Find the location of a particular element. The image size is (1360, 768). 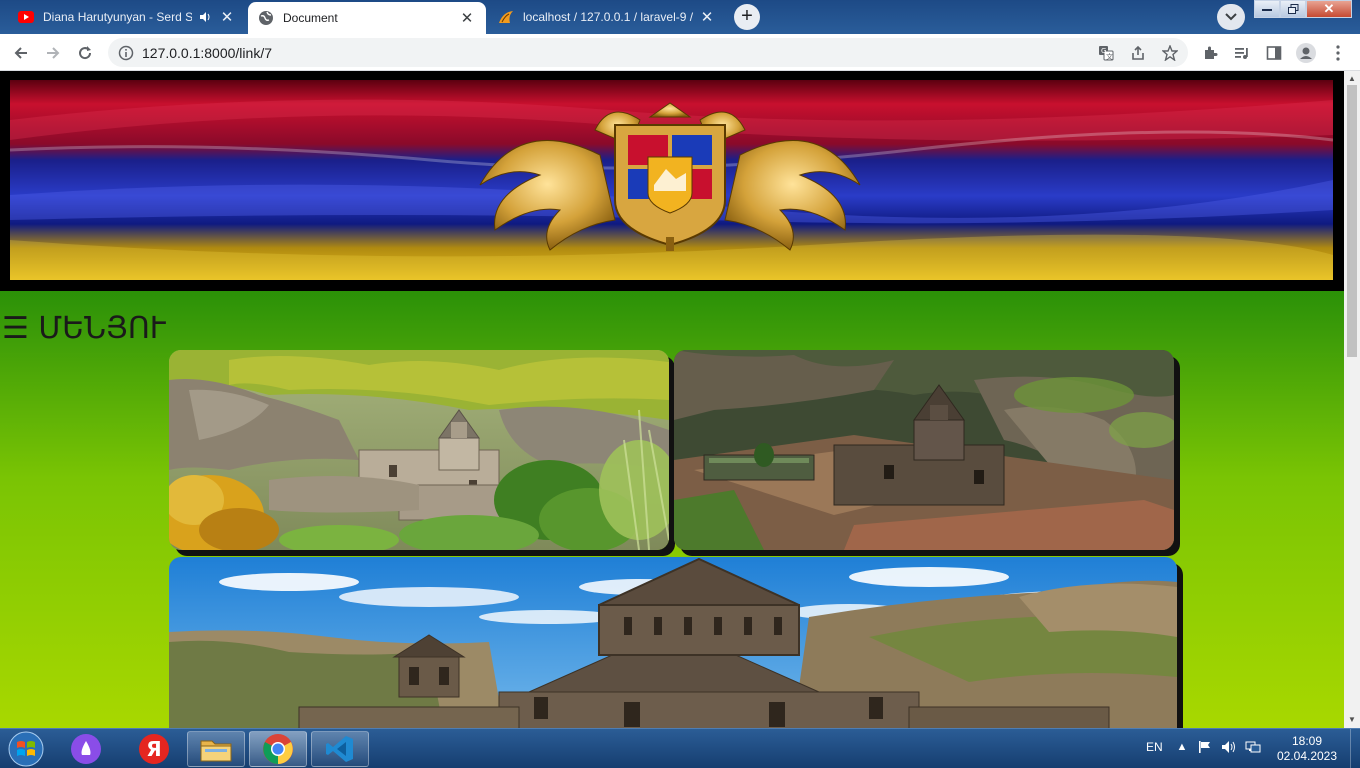

profile-avatar-icon is located at coordinates (1306, 53).